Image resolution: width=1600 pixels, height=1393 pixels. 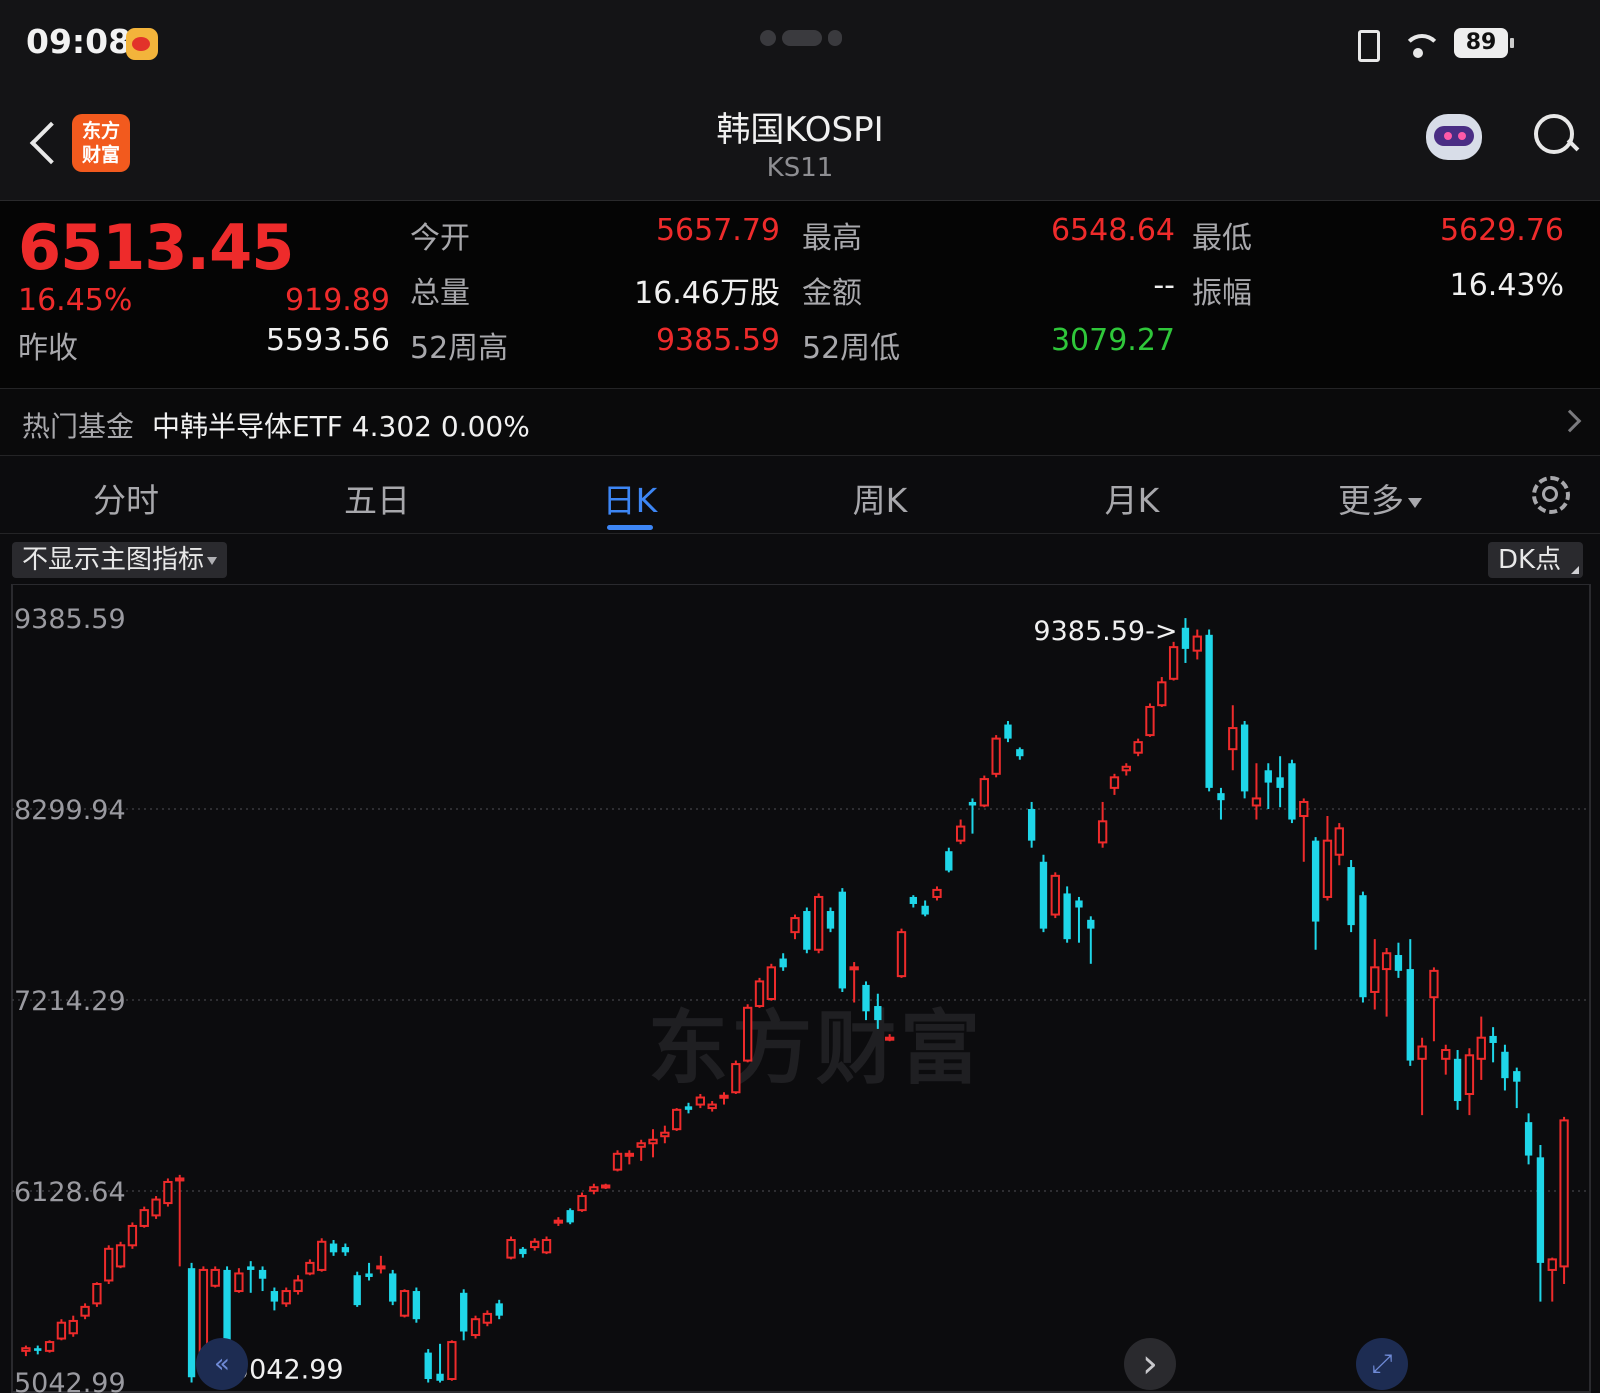 I want to click on 52w-low-value: 3079.27, so click(x=1112, y=340).